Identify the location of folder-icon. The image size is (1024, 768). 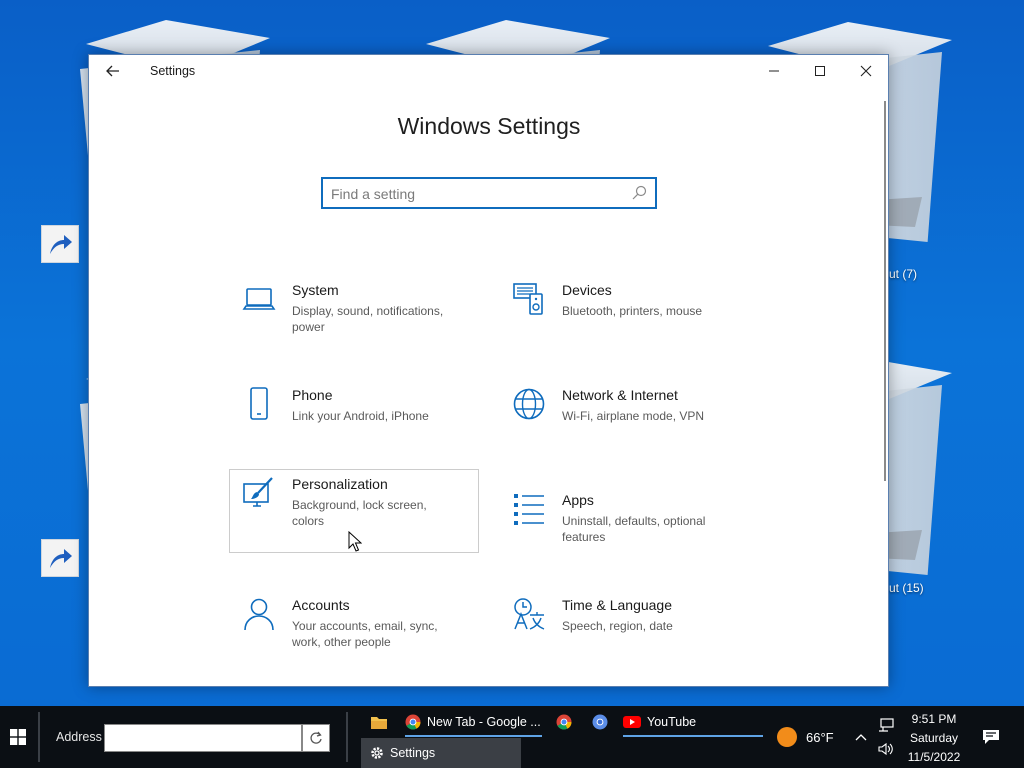
(379, 723).